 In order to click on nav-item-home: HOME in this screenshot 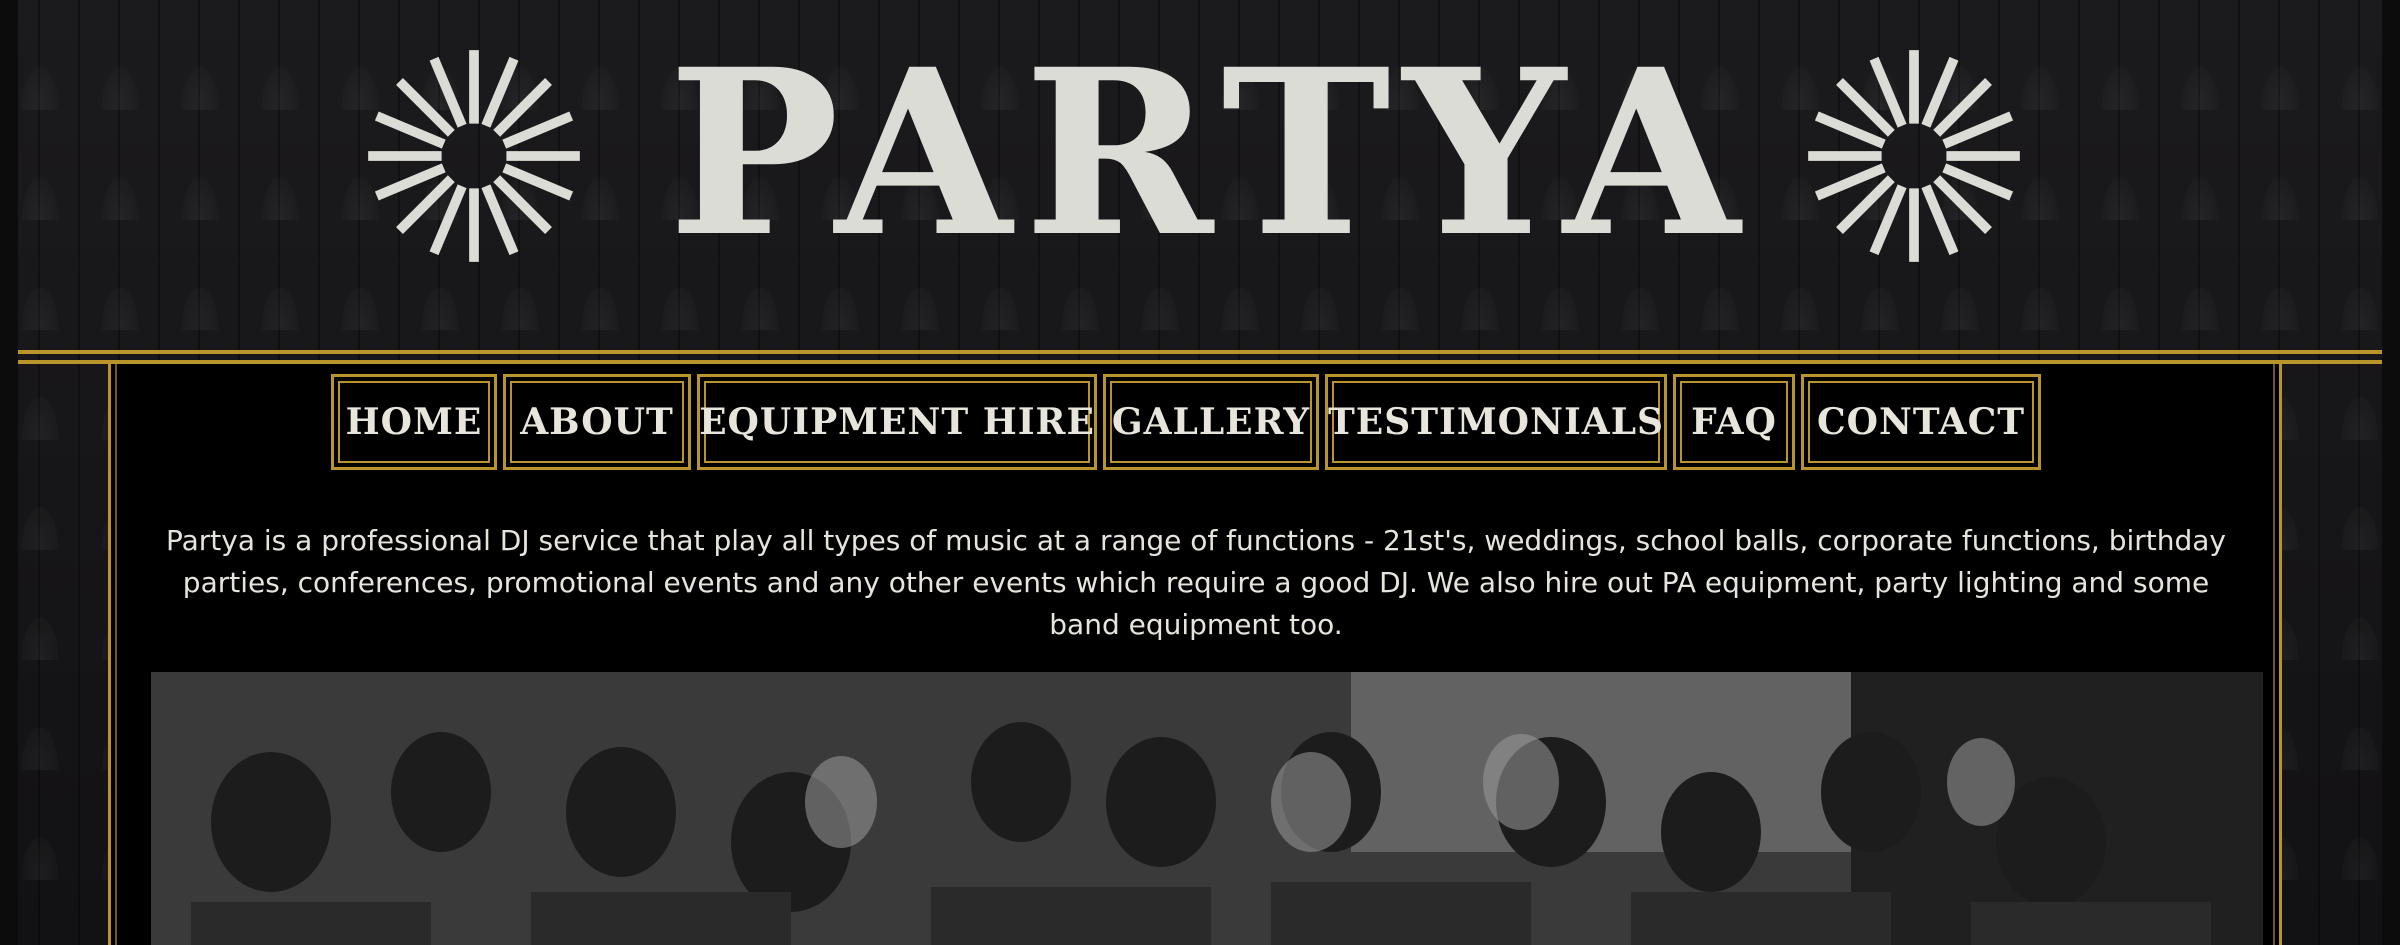, I will do `click(414, 422)`.